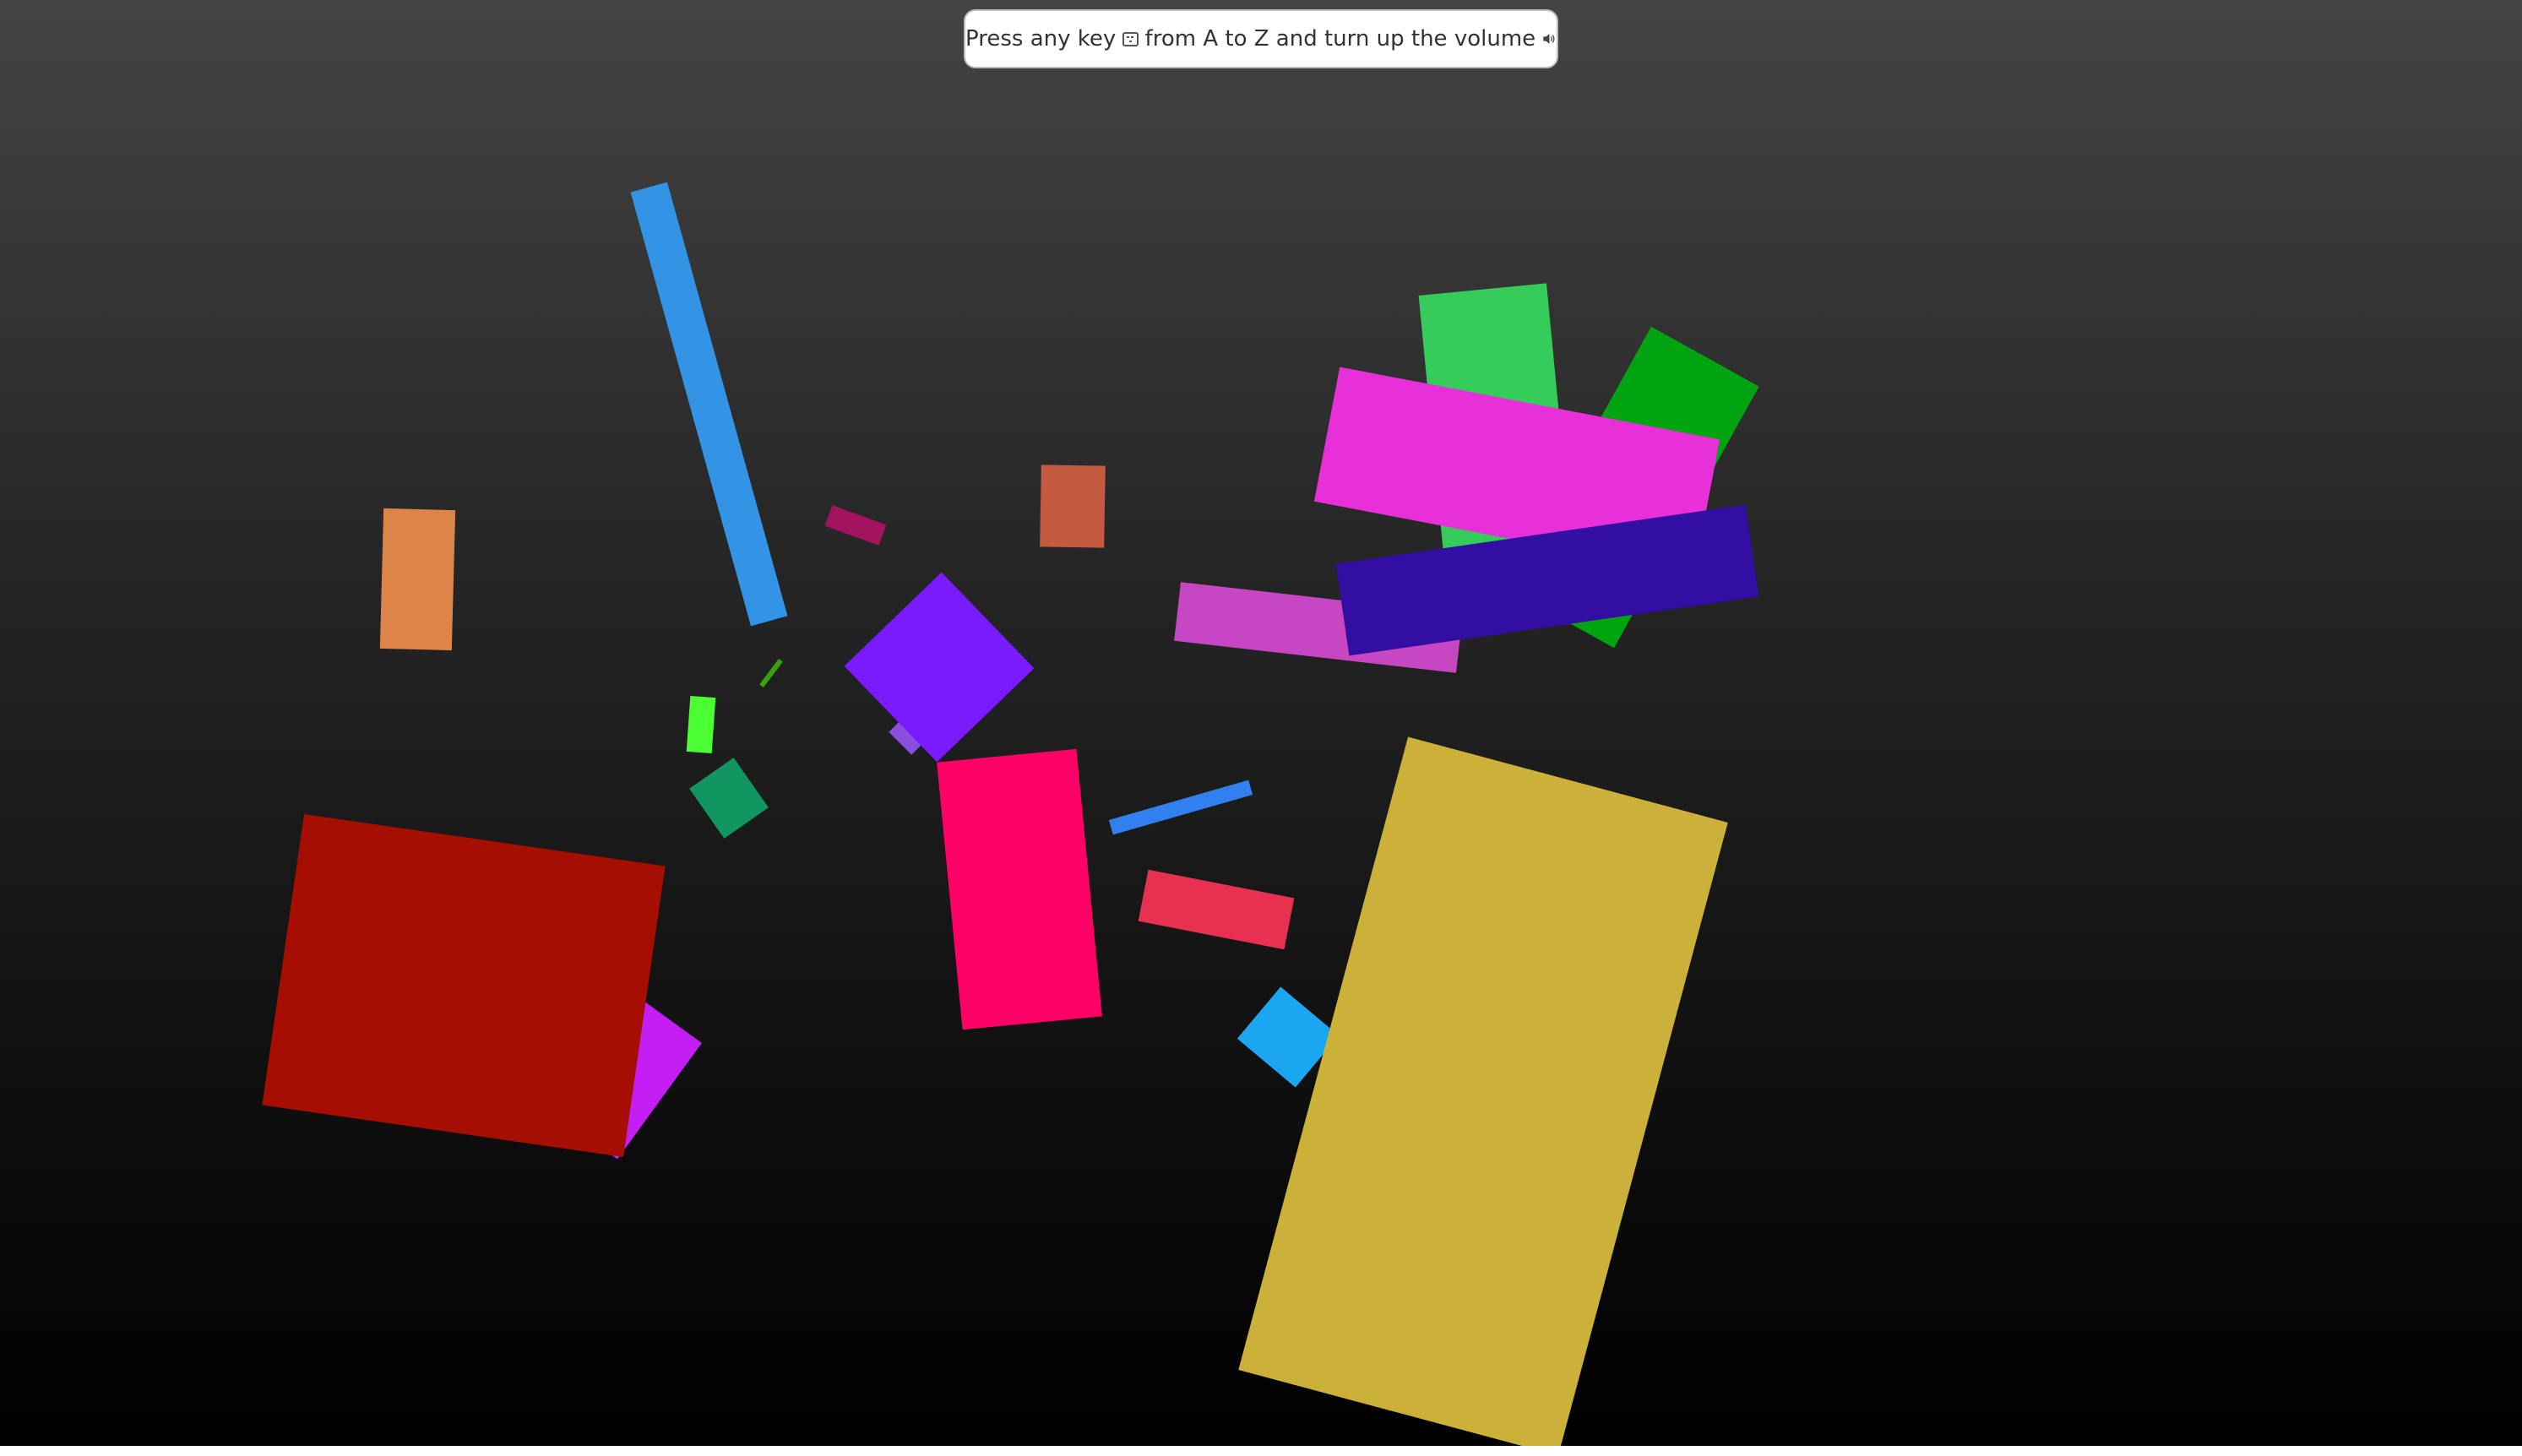 The height and width of the screenshot is (1456, 2522). What do you see at coordinates (709, 404) in the screenshot?
I see `shape-blue-long-bar` at bounding box center [709, 404].